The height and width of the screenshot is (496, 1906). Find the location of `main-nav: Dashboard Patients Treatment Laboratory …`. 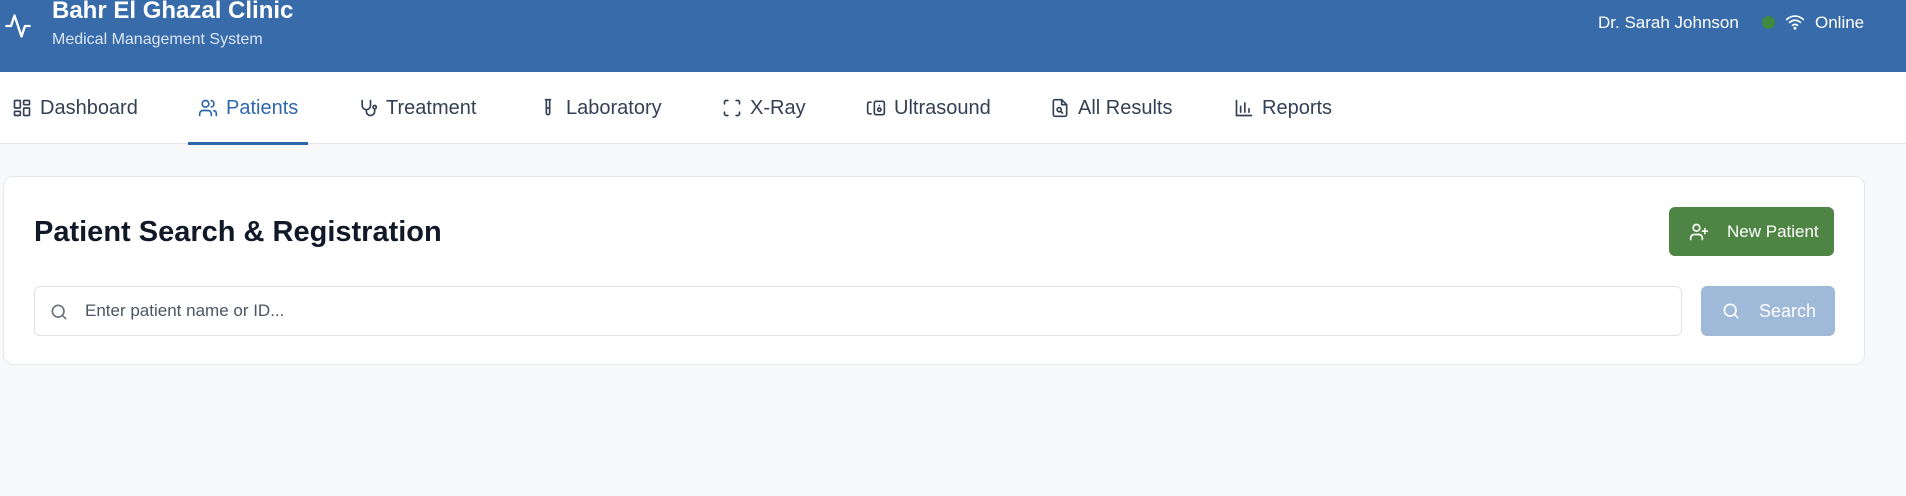

main-nav: Dashboard Patients Treatment Laboratory … is located at coordinates (953, 108).